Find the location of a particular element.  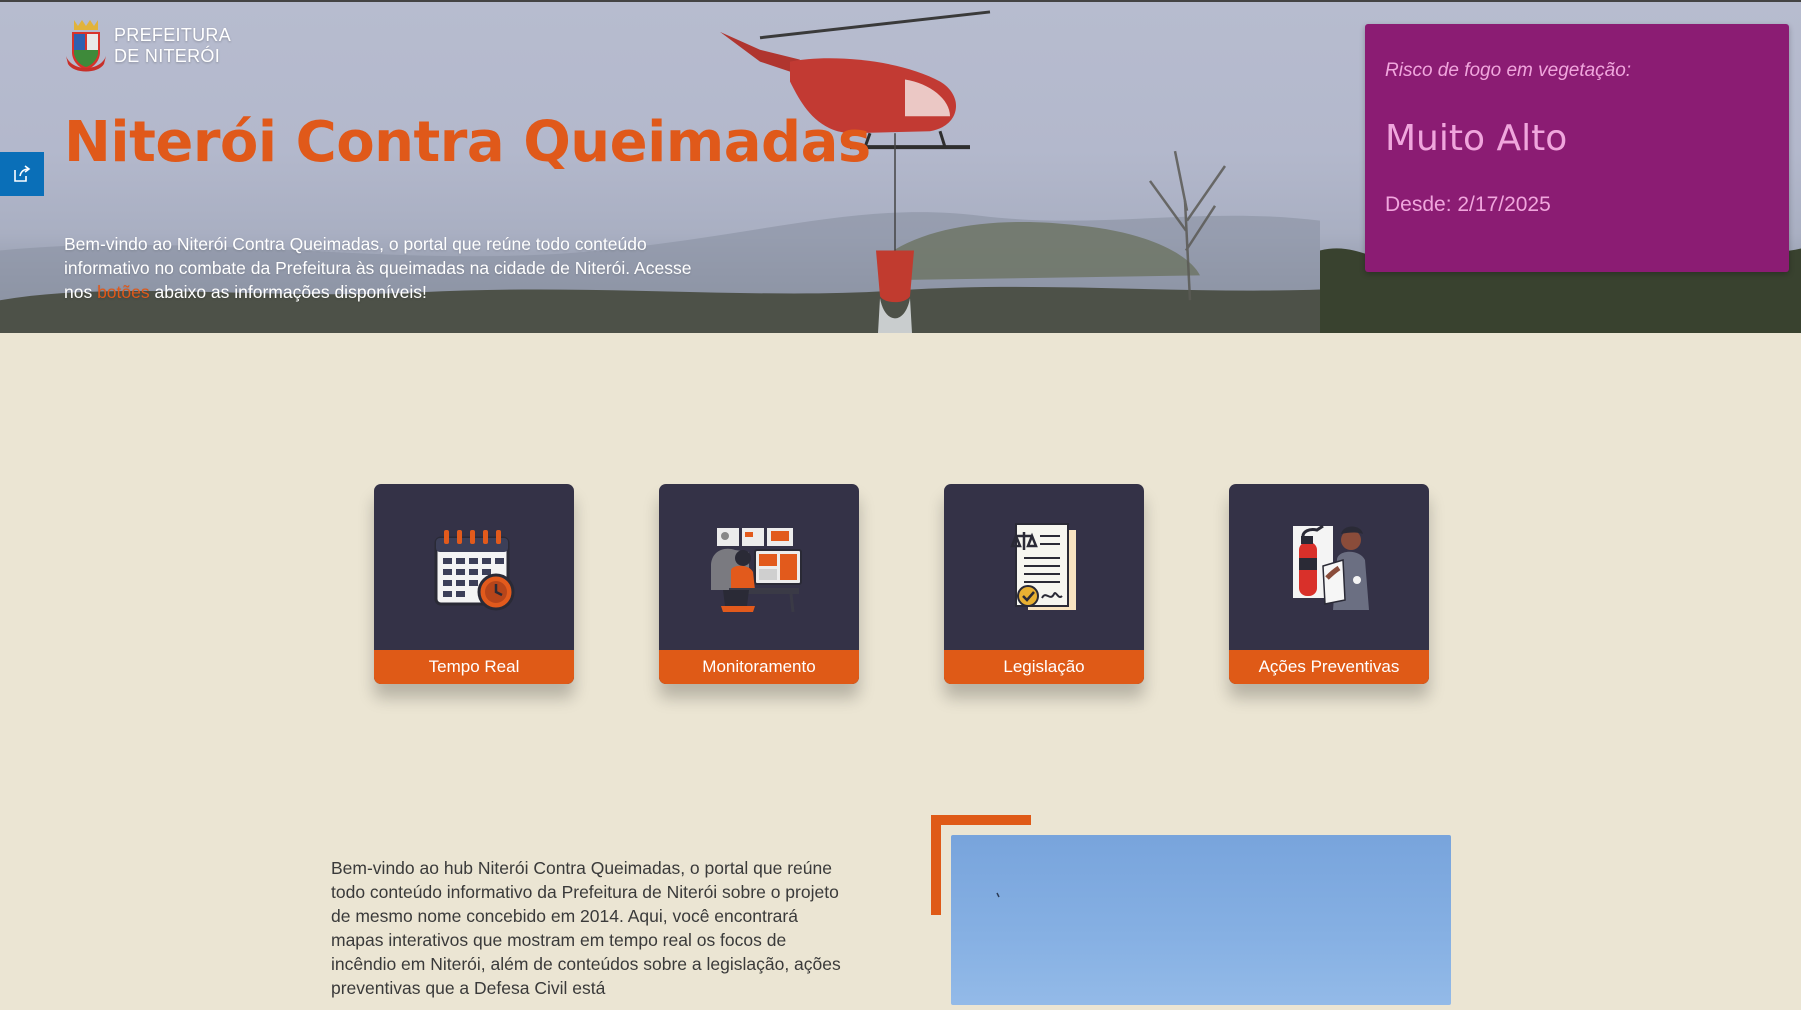

card-label-legislacao: Legislação is located at coordinates (1044, 667).